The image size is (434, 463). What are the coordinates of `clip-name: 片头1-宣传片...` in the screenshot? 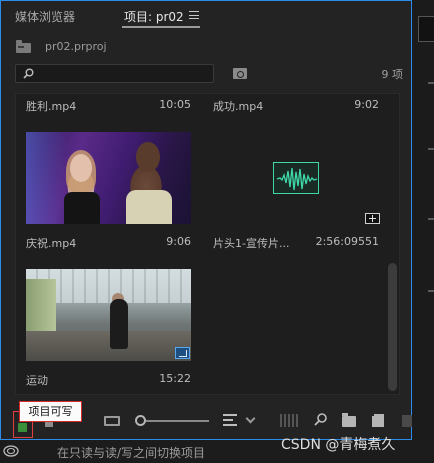 It's located at (251, 243).